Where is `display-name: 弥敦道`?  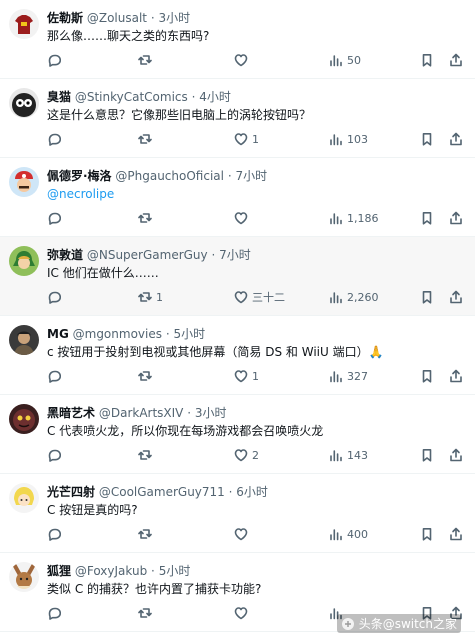
display-name: 弥敦道 is located at coordinates (65, 255).